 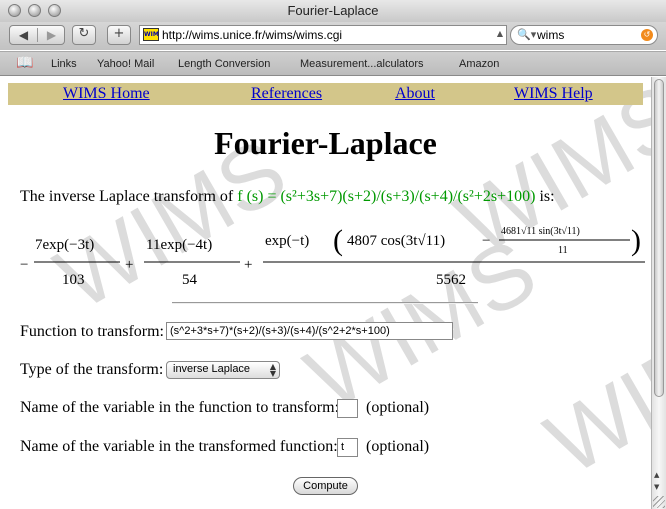 What do you see at coordinates (252, 35) in the screenshot?
I see `url-text: http://wims.unice.fr/wims/wims.cgi` at bounding box center [252, 35].